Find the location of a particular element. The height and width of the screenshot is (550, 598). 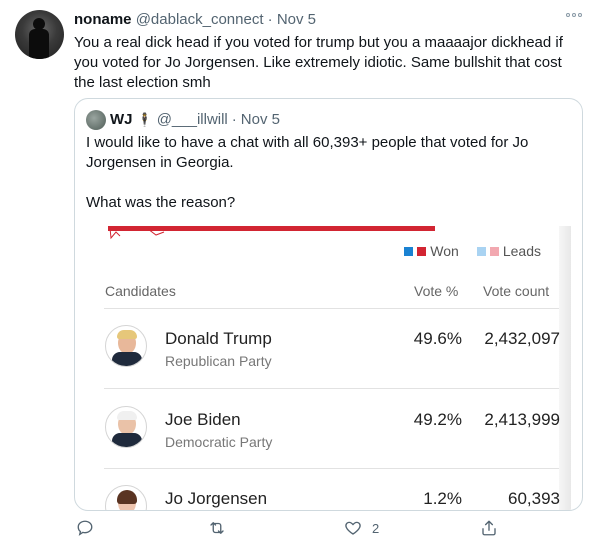

candidate-party: Democratic Party is located at coordinates (219, 442).